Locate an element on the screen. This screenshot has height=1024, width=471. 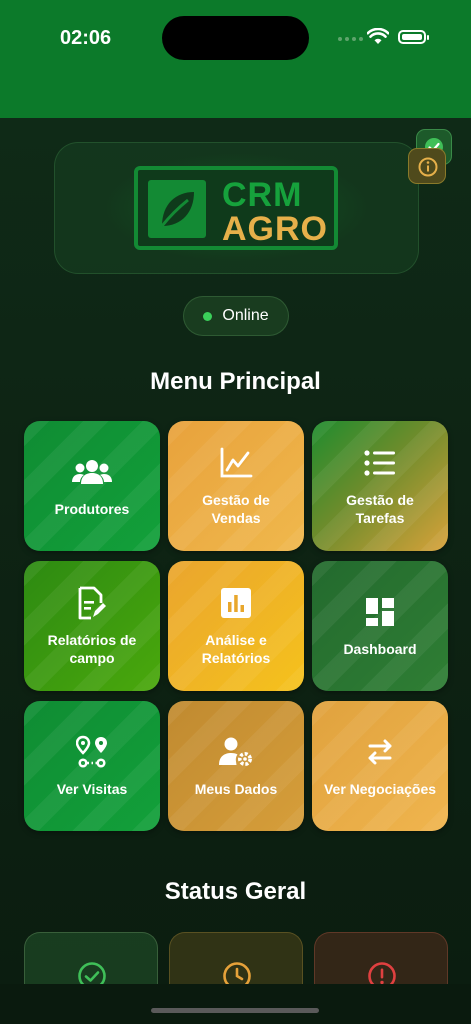
status-bar: 02:06 is located at coordinates (235, 59).